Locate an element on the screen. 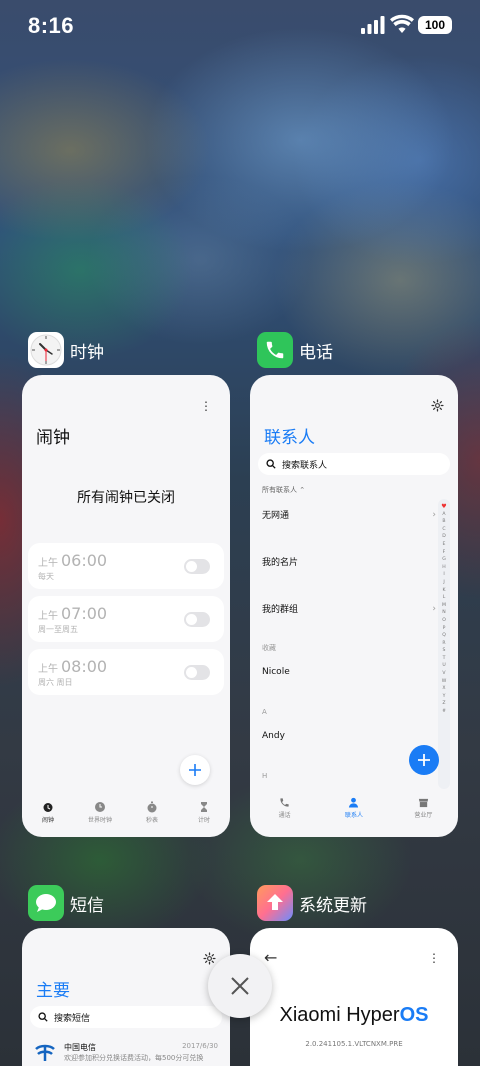  page-title: 主要 is located at coordinates (53, 991).